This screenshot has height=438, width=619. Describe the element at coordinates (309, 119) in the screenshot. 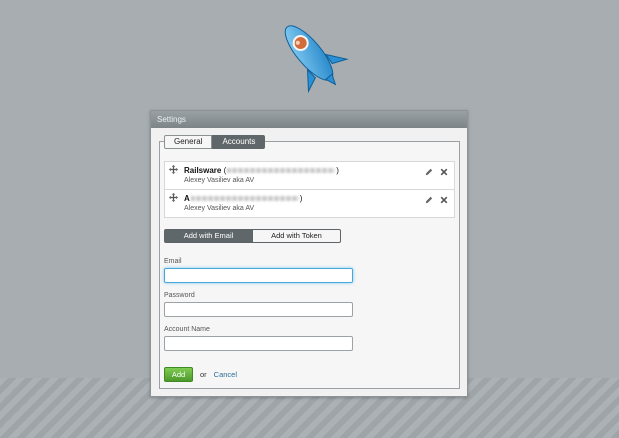

I see `panel-title: Settings` at that location.